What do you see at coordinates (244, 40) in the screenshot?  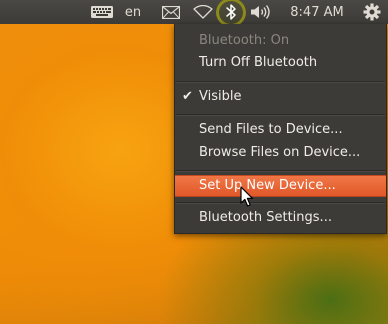 I see `menu-item-bluetooth-status: Bluetooth: On` at bounding box center [244, 40].